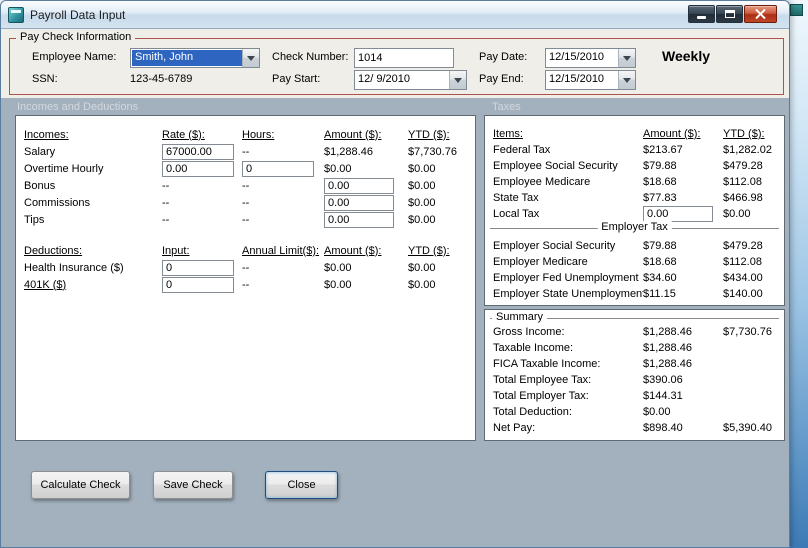  I want to click on overtime-rate-input, so click(198, 168).